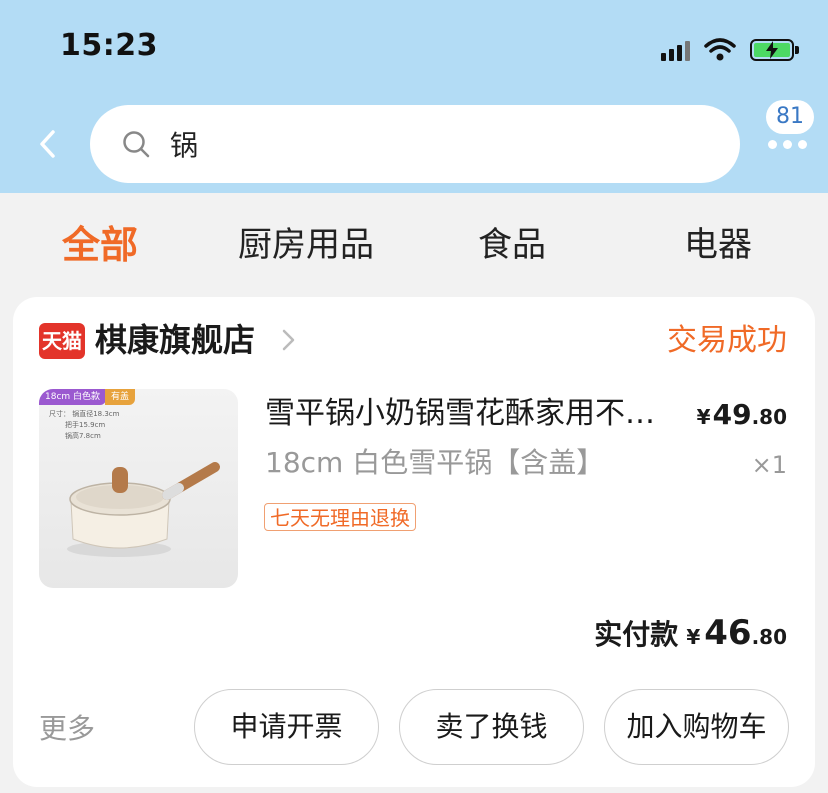 The width and height of the screenshot is (828, 793). What do you see at coordinates (636, 634) in the screenshot?
I see `paid-label: 实付款` at bounding box center [636, 634].